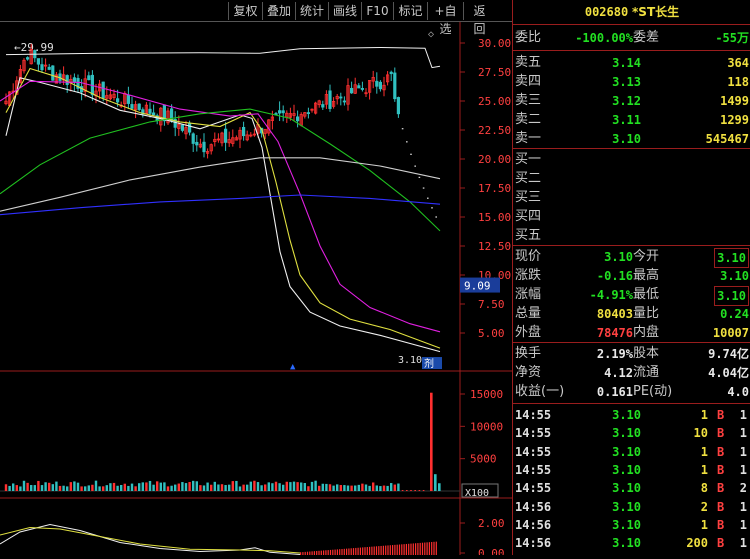 The image size is (750, 559). What do you see at coordinates (631, 470) in the screenshot?
I see `tick-row: 14:55 3.10 1 B 1` at bounding box center [631, 470].